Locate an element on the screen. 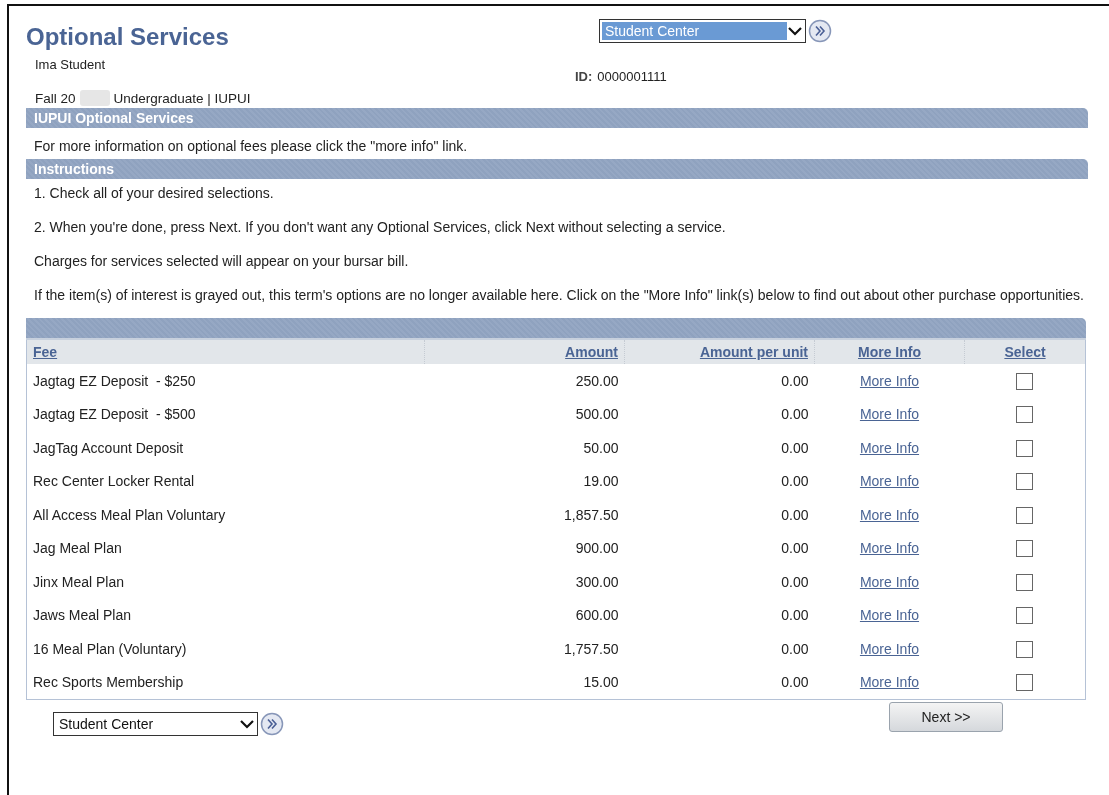  page-select: Student Center is located at coordinates (155, 723).